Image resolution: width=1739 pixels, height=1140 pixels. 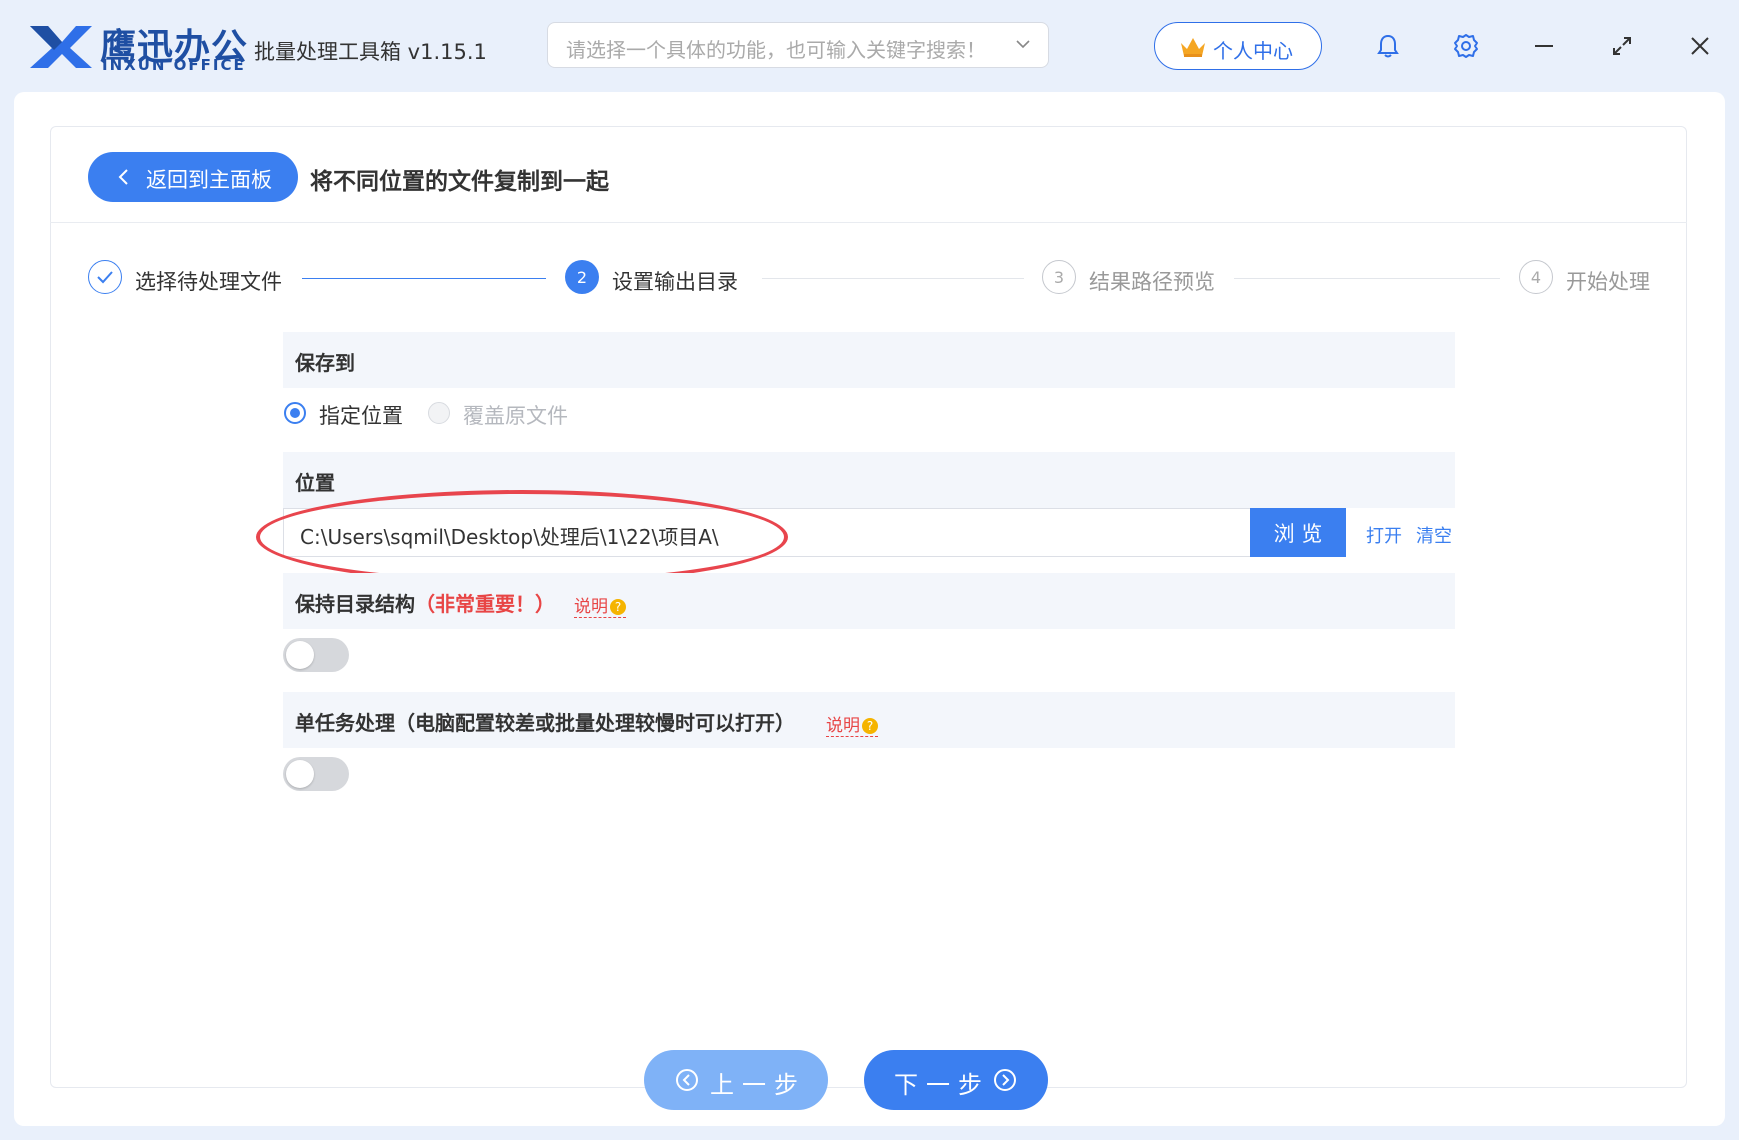 What do you see at coordinates (852, 724) in the screenshot?
I see `single-task-help-link: 说明?` at bounding box center [852, 724].